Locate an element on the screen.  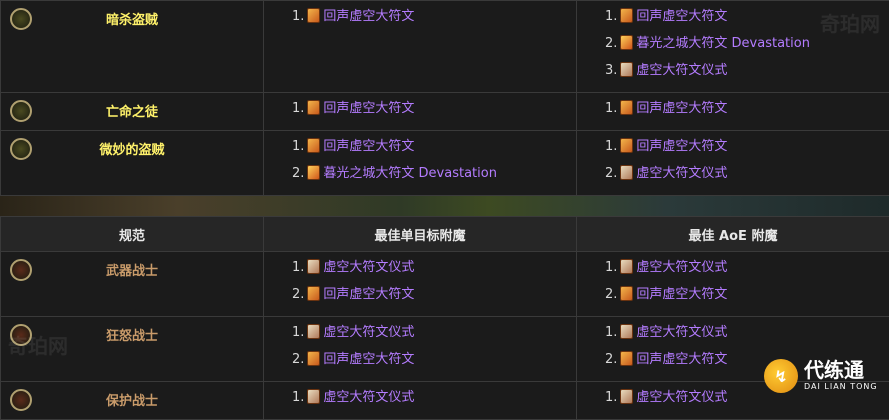
spec-cell: 微妙的盗贼 is located at coordinates (132, 163).